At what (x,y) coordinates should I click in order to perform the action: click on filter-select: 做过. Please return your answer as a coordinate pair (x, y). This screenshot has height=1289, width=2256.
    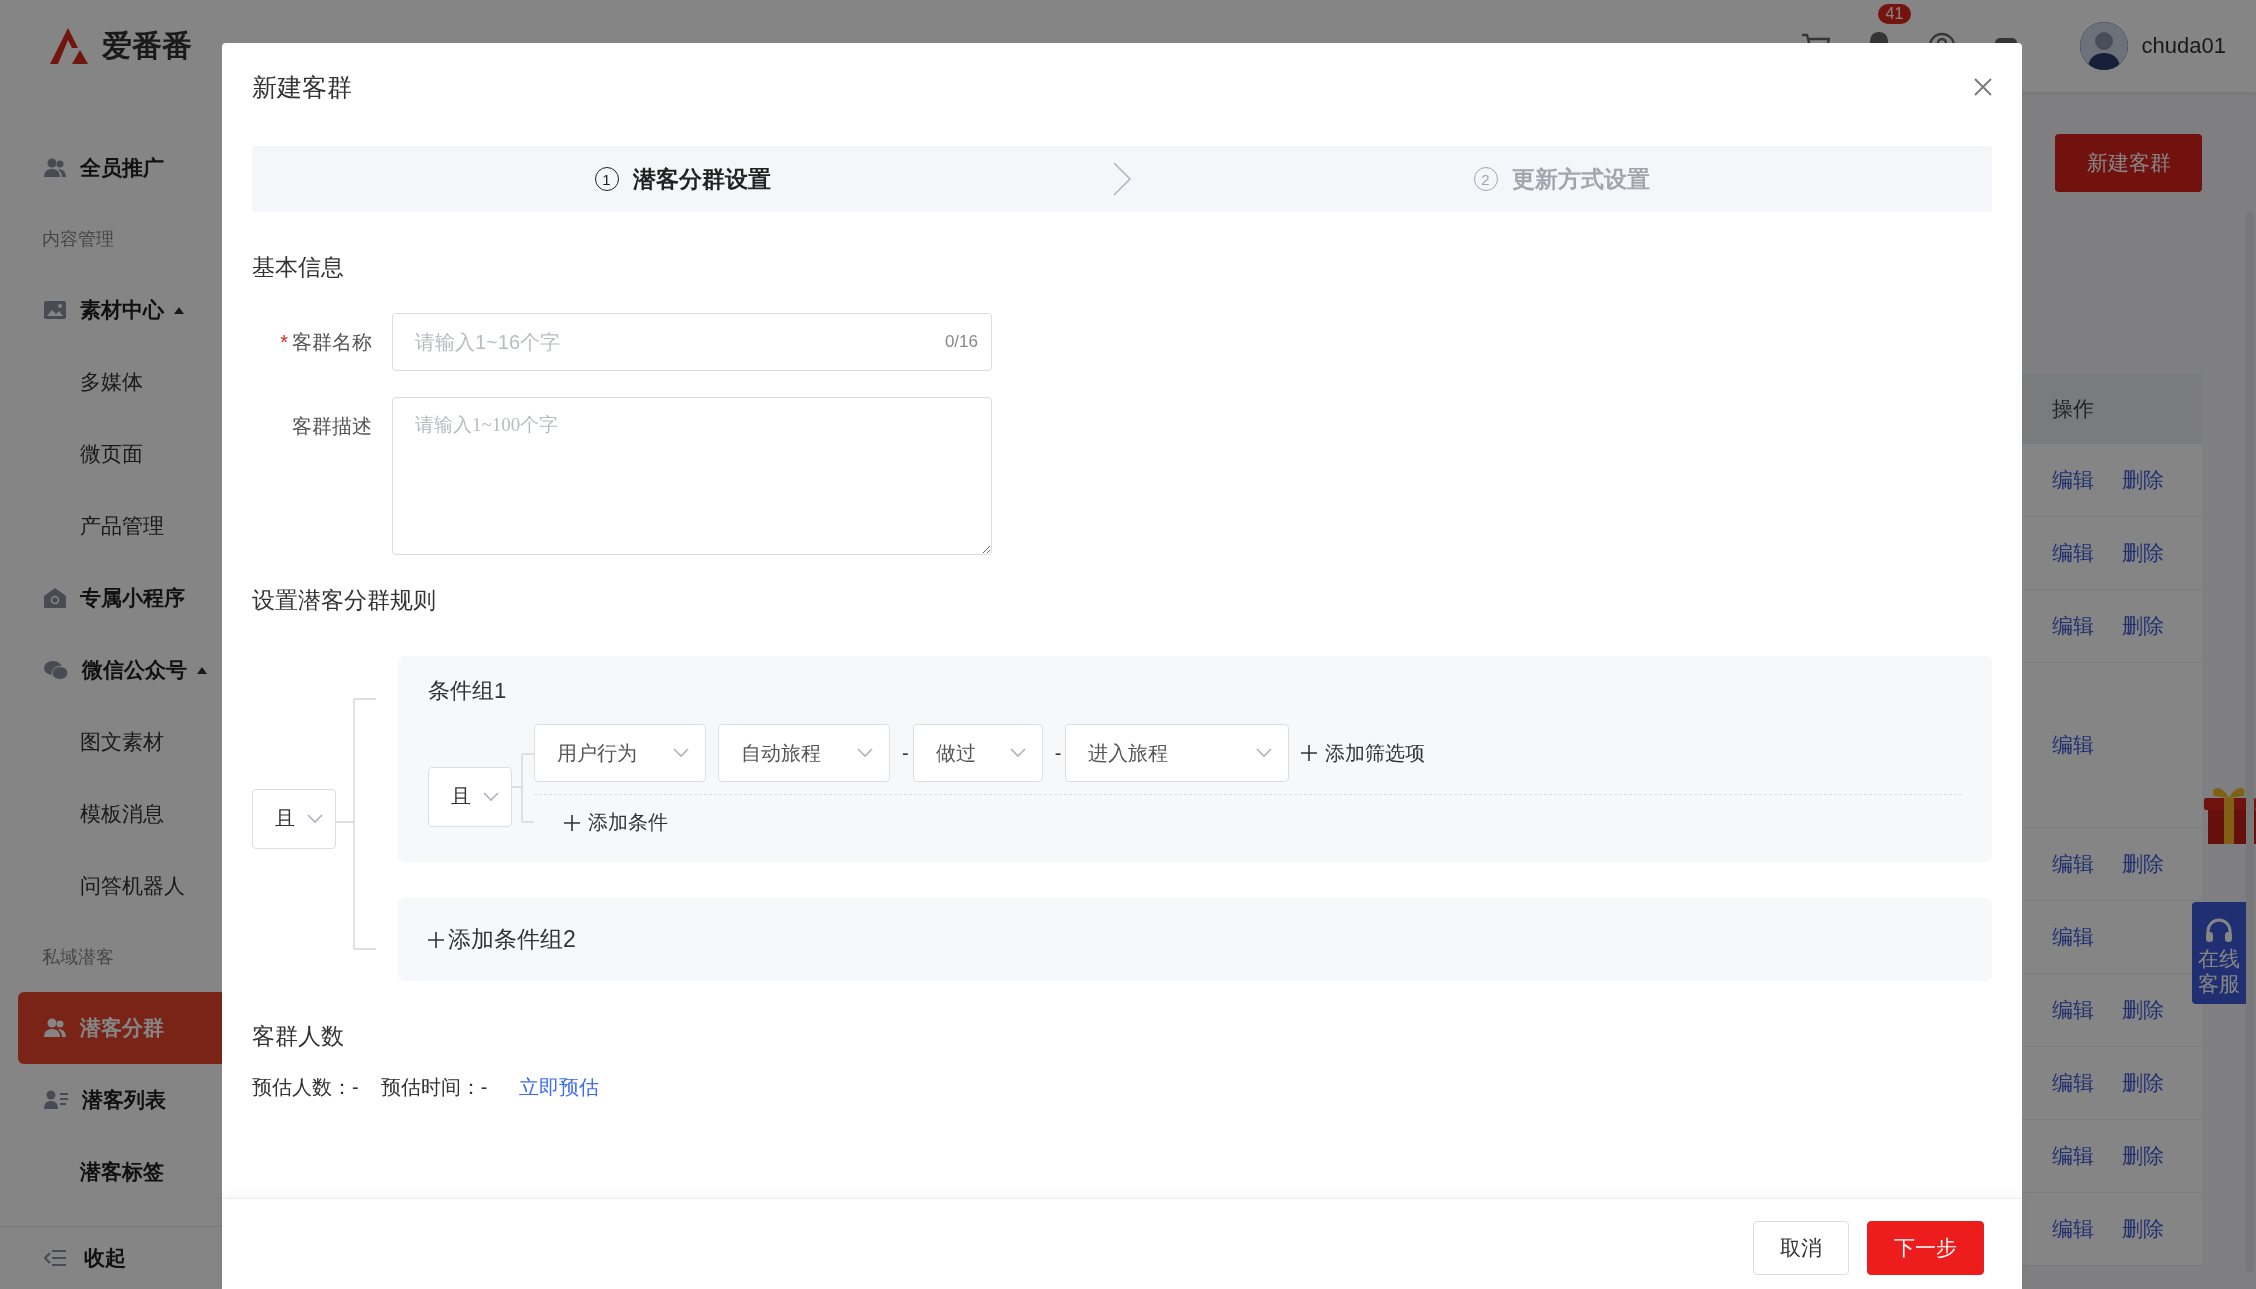
    Looking at the image, I should click on (977, 753).